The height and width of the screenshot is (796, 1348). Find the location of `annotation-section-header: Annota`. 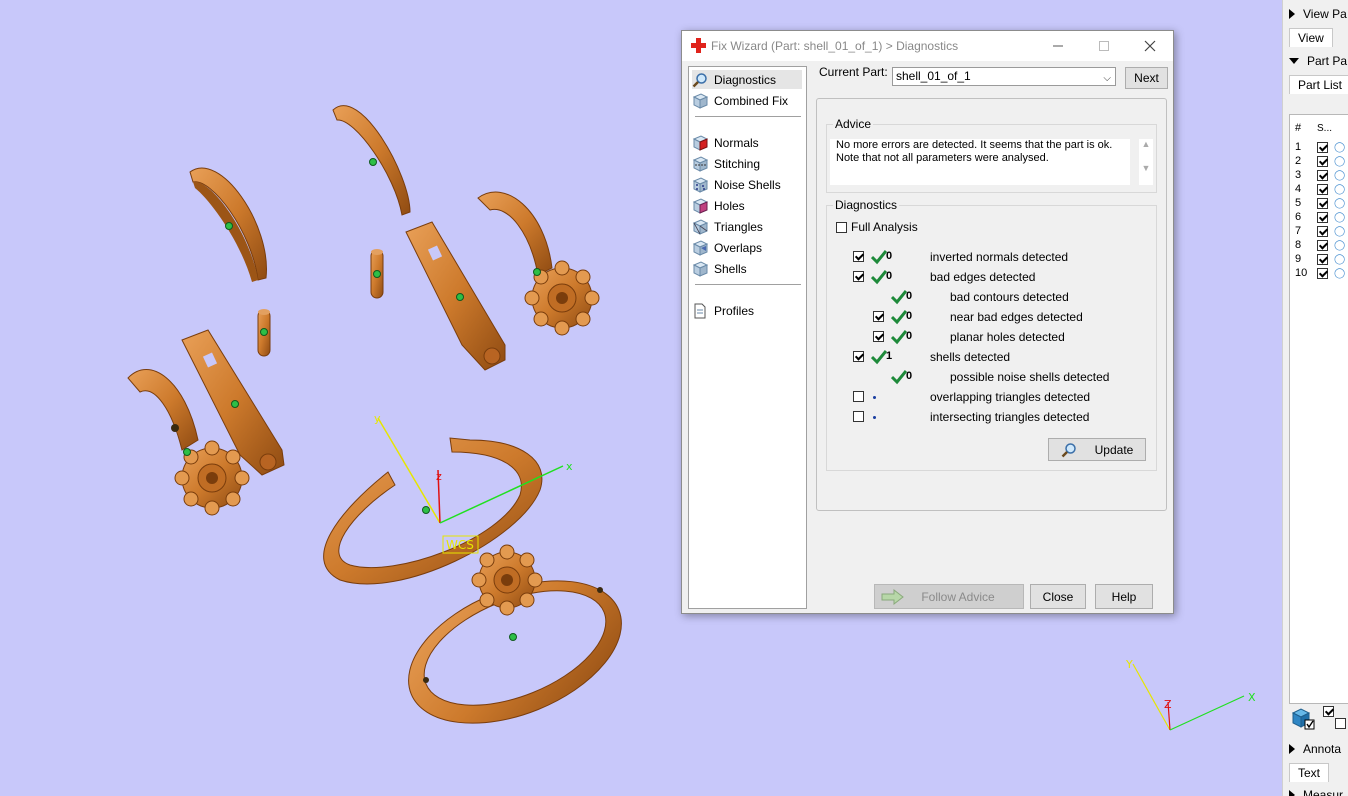

annotation-section-header: Annota is located at coordinates (1315, 749).